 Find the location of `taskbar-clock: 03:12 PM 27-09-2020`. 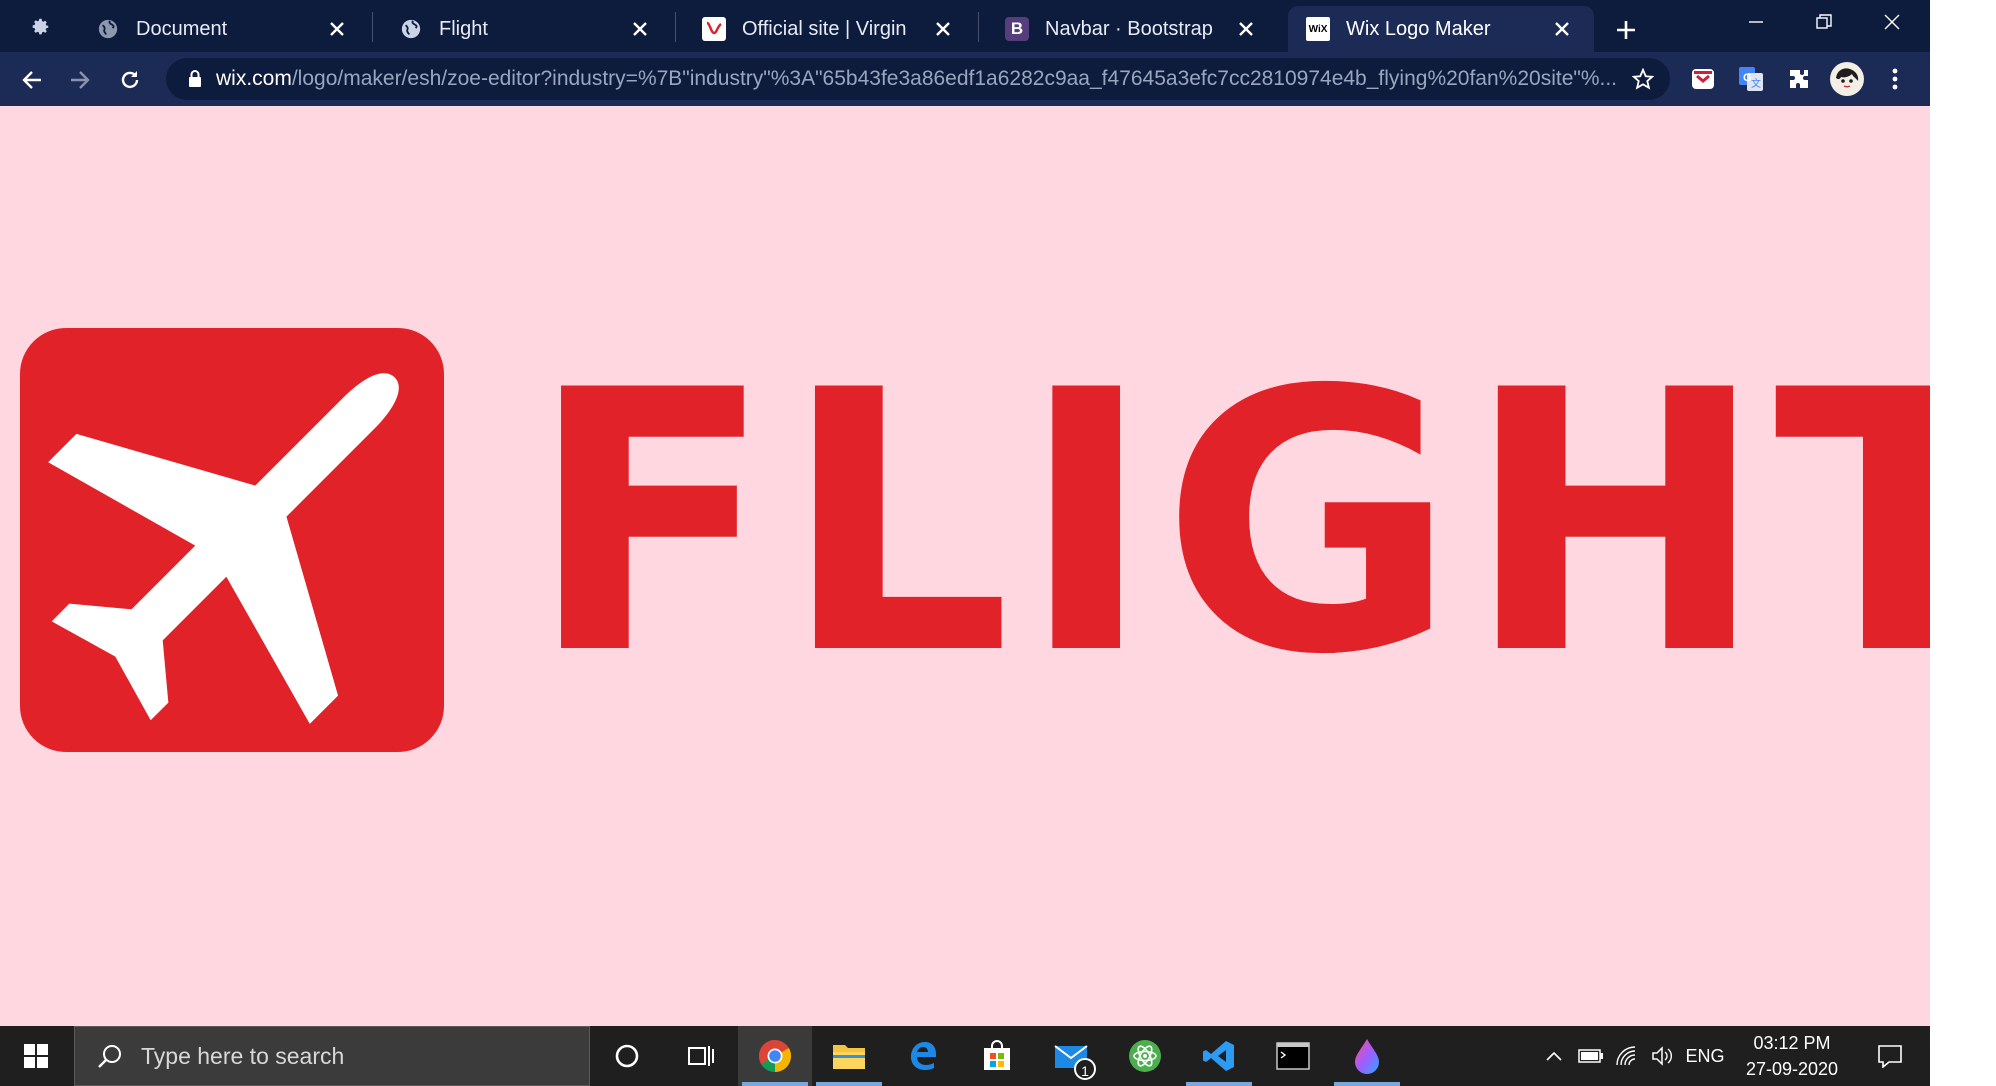

taskbar-clock: 03:12 PM 27-09-2020 is located at coordinates (1792, 1056).